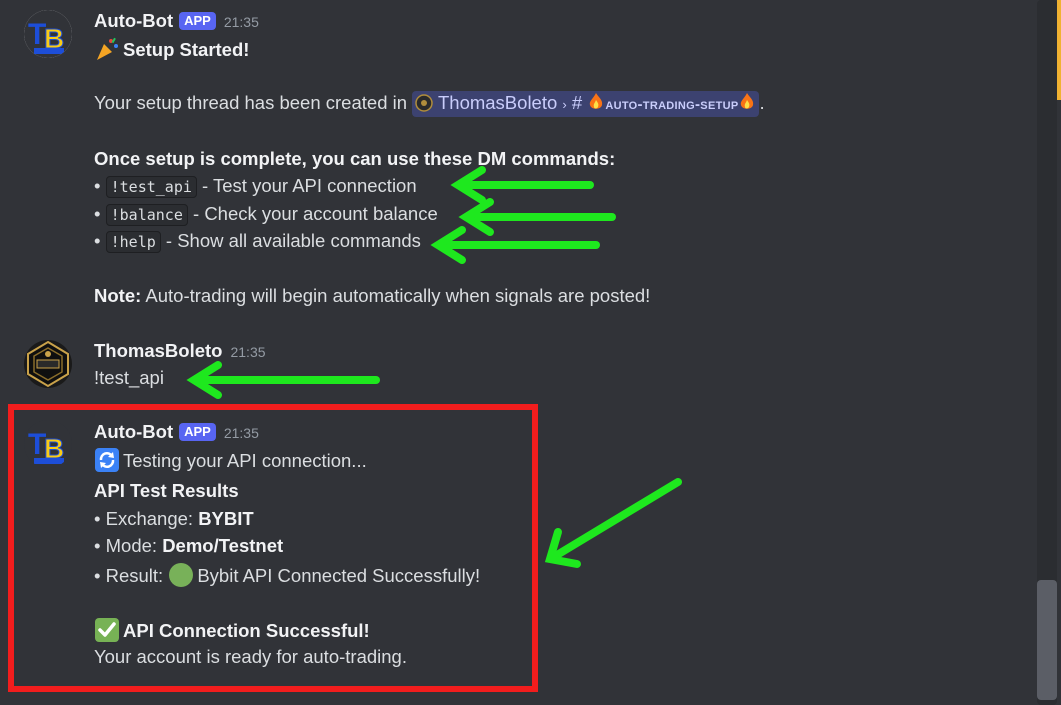 Image resolution: width=1061 pixels, height=705 pixels. Describe the element at coordinates (1059, 50) in the screenshot. I see `unread-indicator` at that location.